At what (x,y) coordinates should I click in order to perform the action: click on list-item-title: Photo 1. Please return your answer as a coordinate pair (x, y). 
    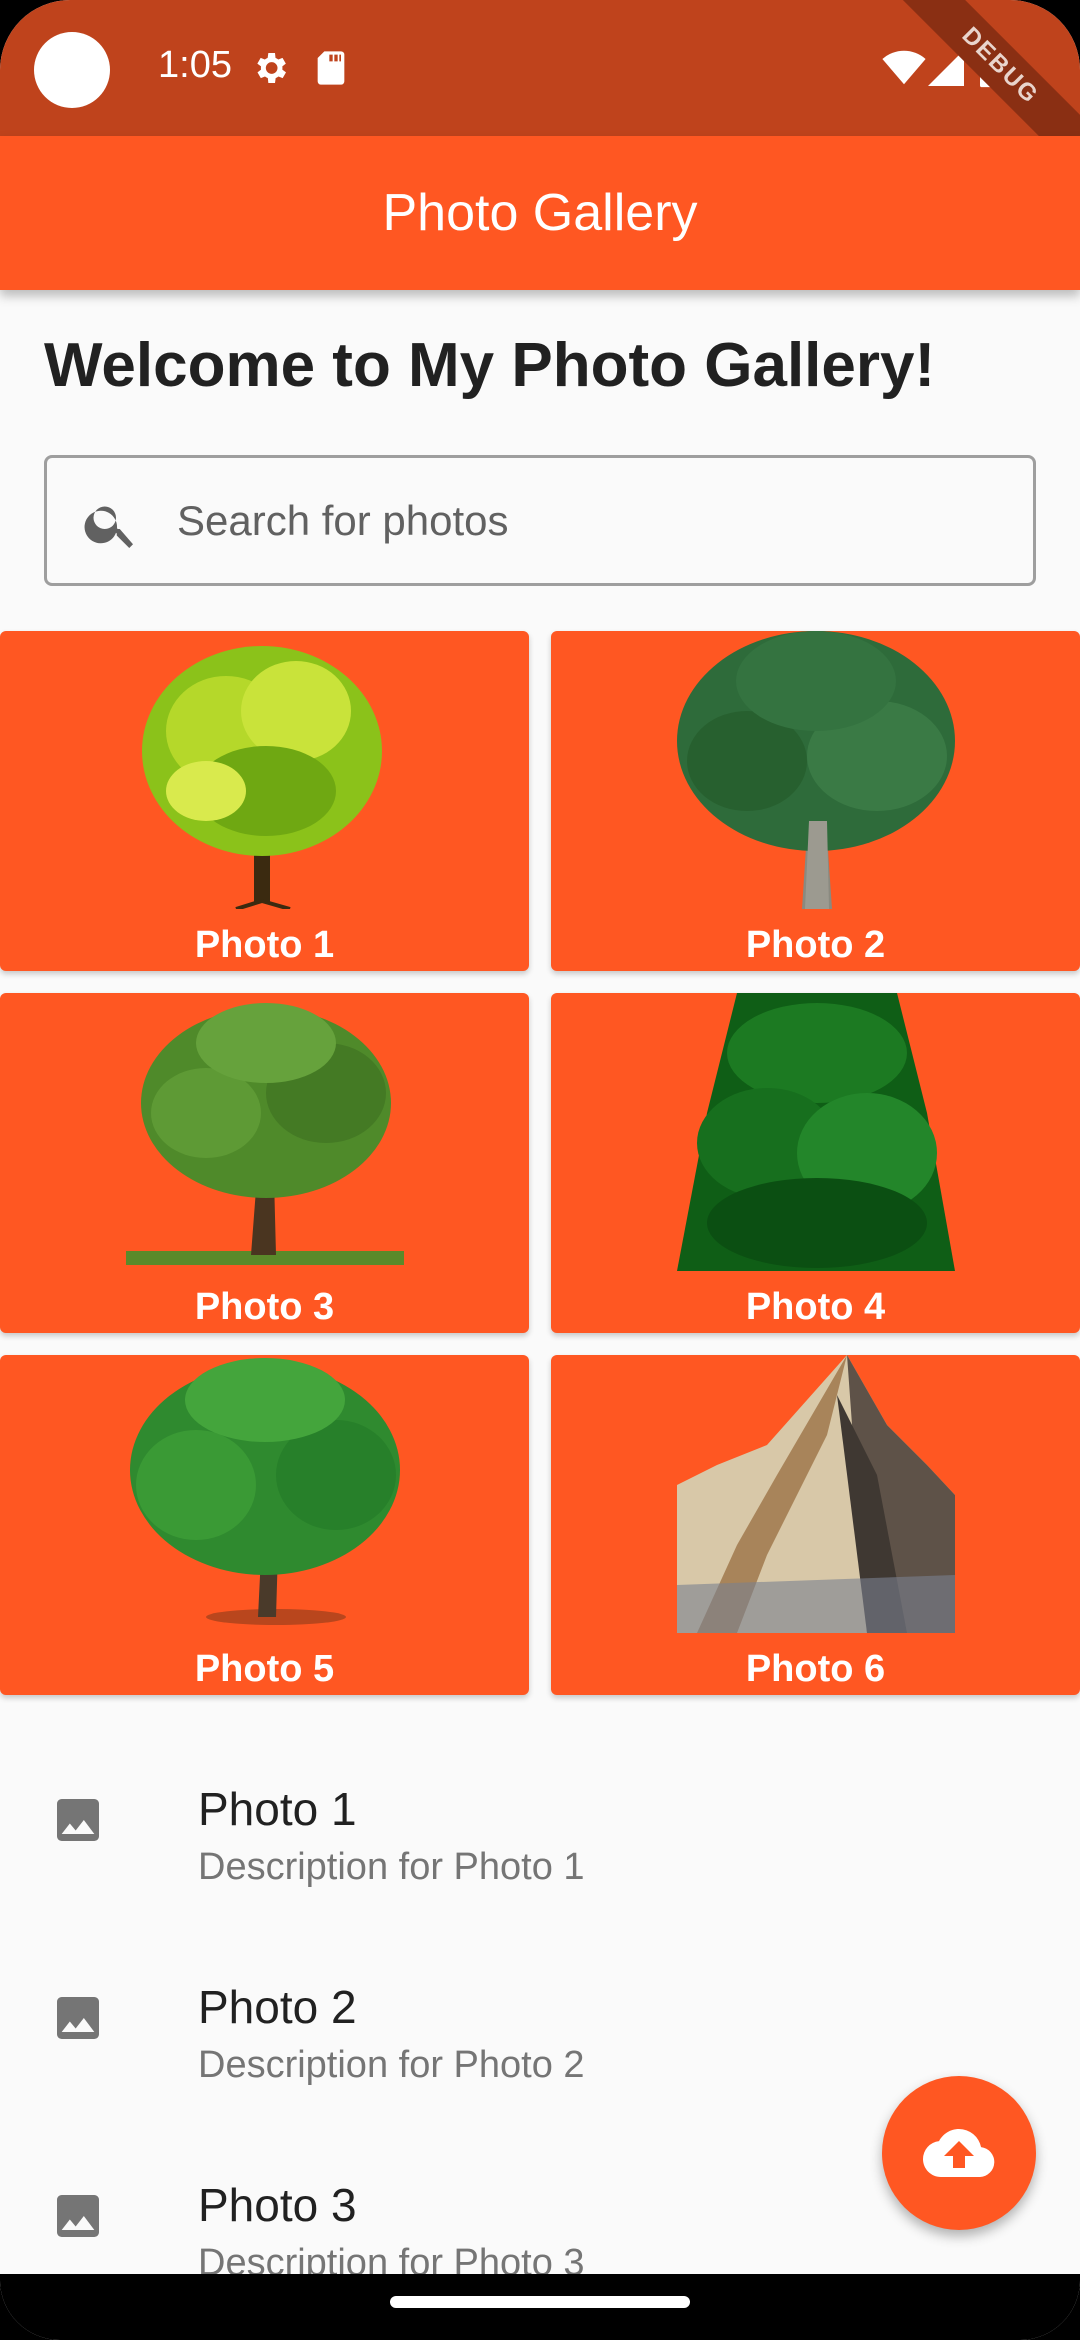
    Looking at the image, I should click on (277, 1809).